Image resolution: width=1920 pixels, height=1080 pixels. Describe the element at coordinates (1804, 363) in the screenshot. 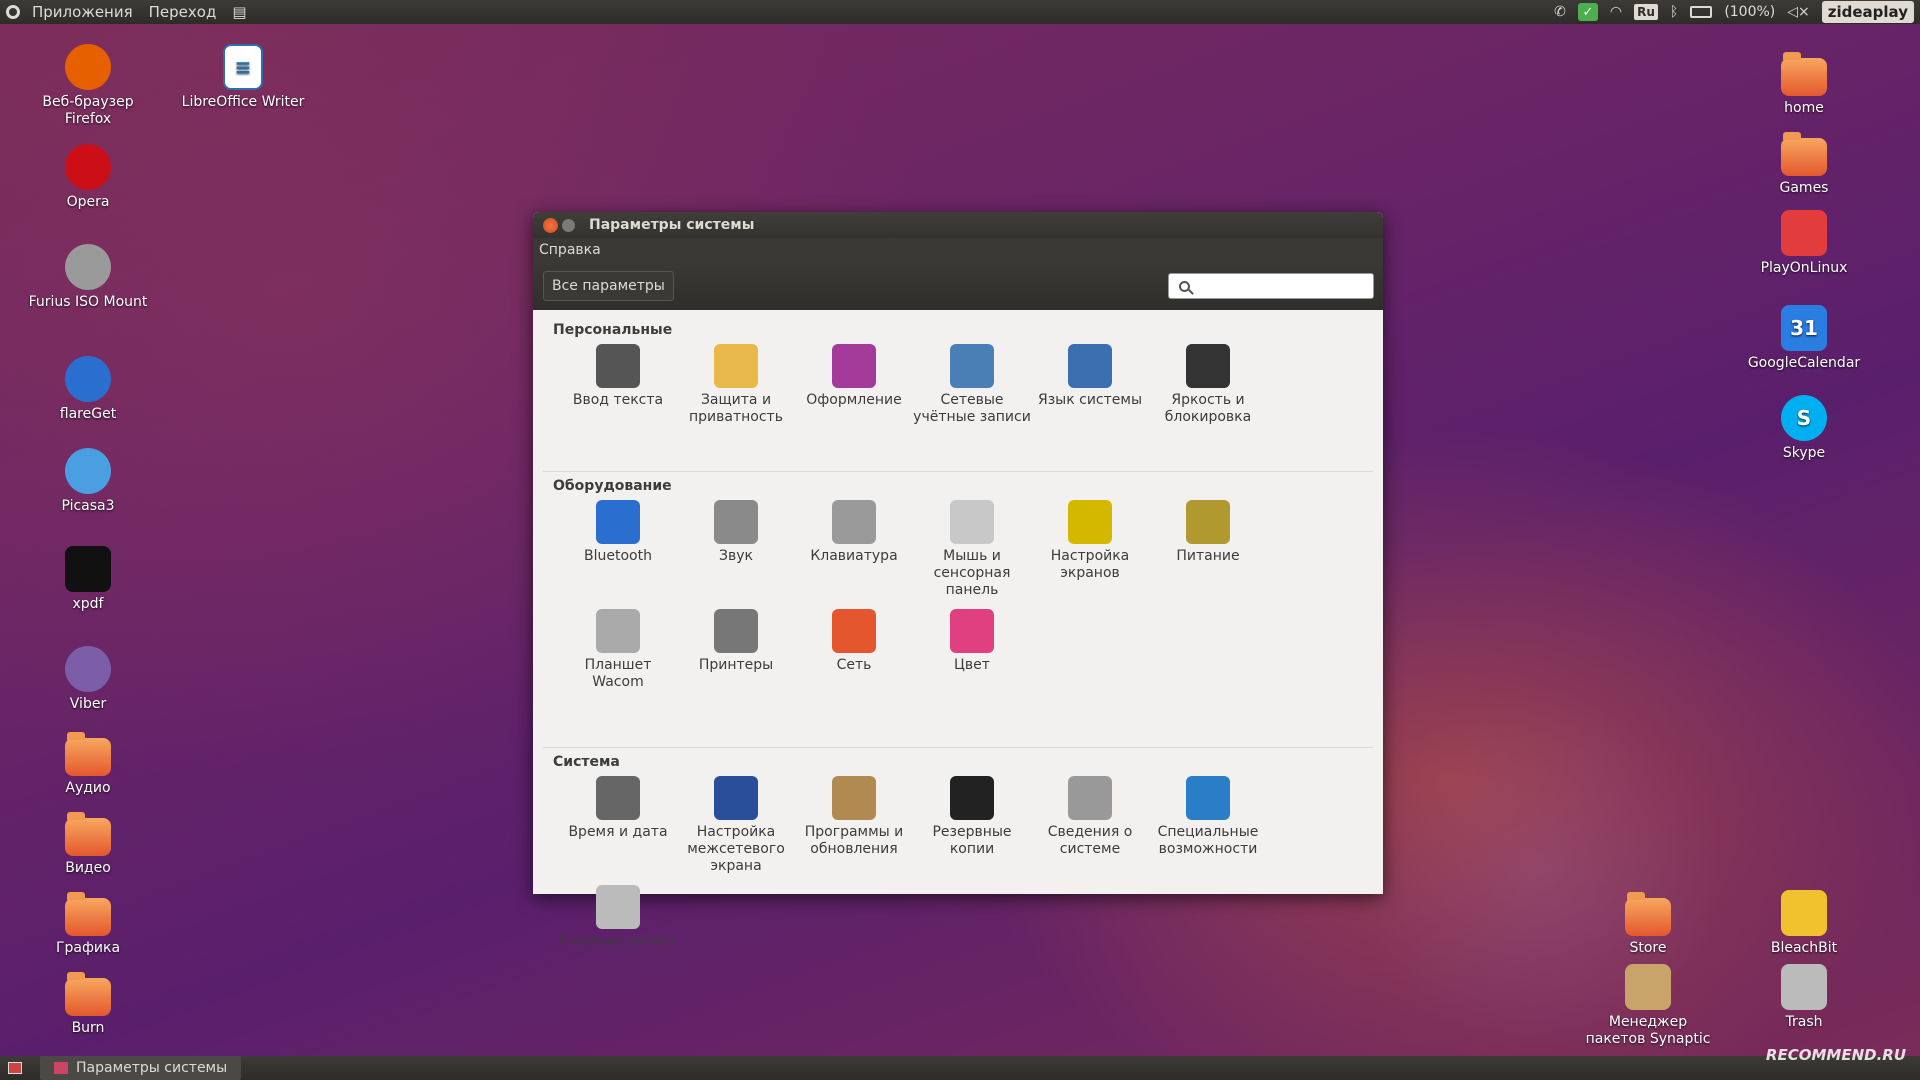

I see `desktop-icon-label: GoogleCalendar` at that location.